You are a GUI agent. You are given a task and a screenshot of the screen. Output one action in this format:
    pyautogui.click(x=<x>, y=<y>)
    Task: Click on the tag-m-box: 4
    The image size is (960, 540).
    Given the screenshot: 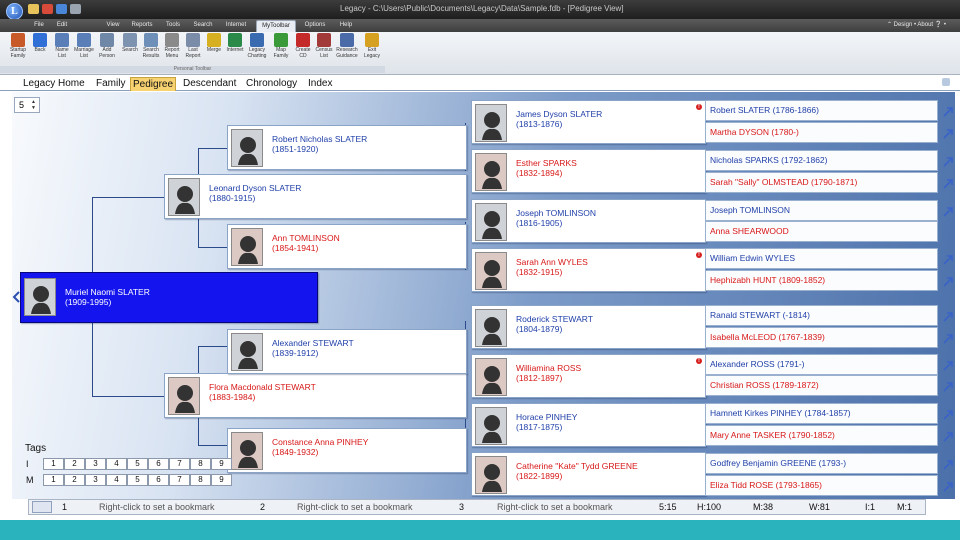 What is the action you would take?
    pyautogui.click(x=116, y=480)
    